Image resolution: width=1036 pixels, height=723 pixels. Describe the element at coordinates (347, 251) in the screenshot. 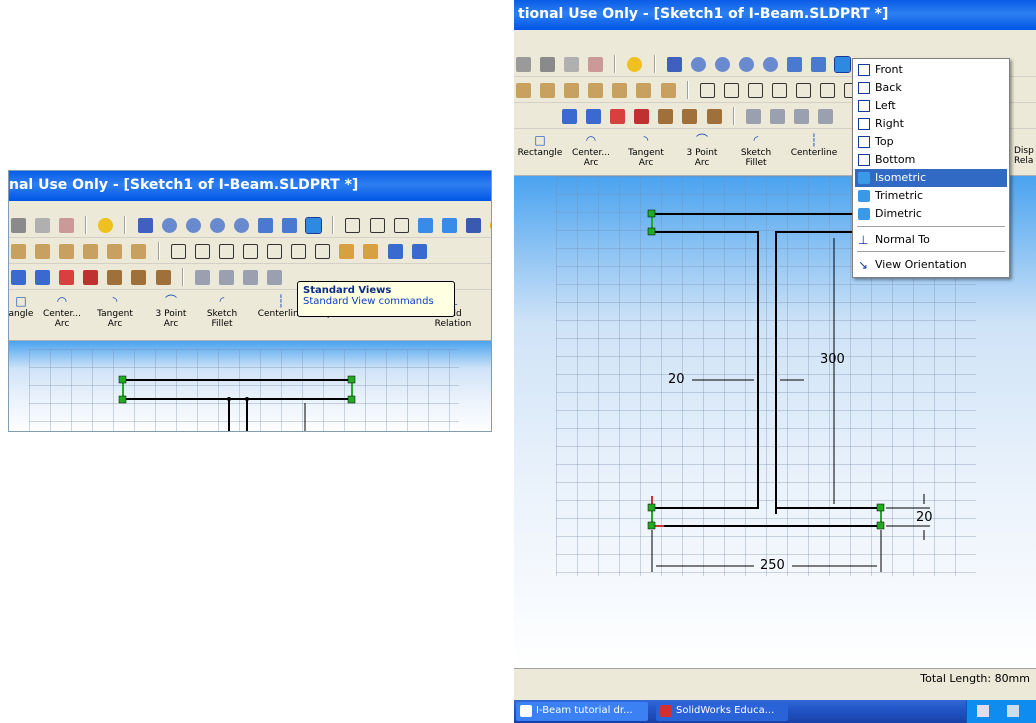

I see `smart-dimension-icon` at that location.